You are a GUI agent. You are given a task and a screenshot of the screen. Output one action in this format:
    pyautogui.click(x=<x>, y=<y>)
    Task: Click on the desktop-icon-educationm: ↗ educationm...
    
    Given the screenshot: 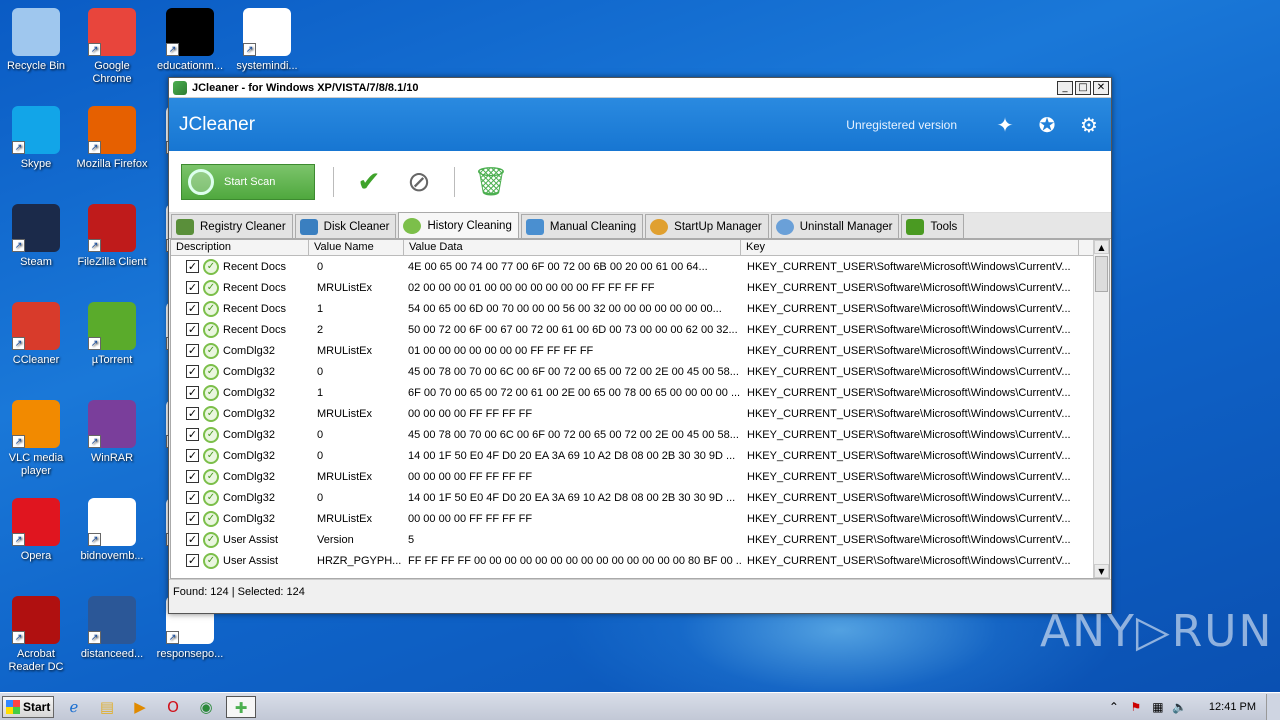 What is the action you would take?
    pyautogui.click(x=190, y=40)
    